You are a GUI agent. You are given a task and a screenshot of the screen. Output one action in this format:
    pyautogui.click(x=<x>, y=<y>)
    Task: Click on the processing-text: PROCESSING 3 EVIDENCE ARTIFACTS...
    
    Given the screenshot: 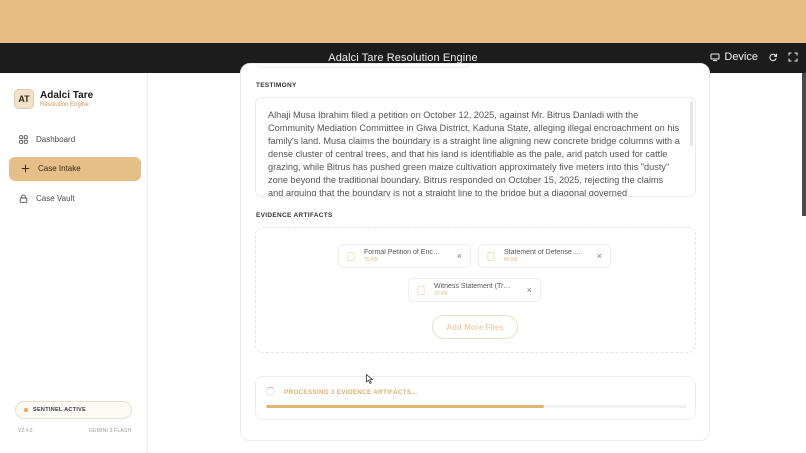 What is the action you would take?
    pyautogui.click(x=351, y=392)
    